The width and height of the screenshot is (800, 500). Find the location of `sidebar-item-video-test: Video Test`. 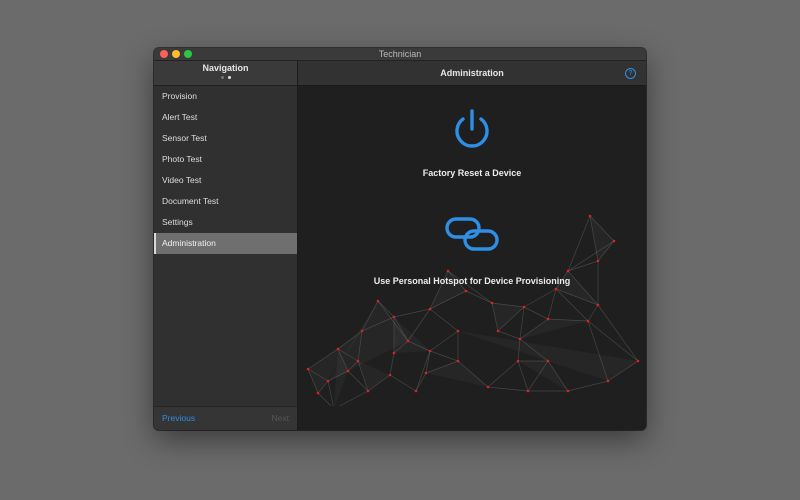

sidebar-item-video-test: Video Test is located at coordinates (225, 180).